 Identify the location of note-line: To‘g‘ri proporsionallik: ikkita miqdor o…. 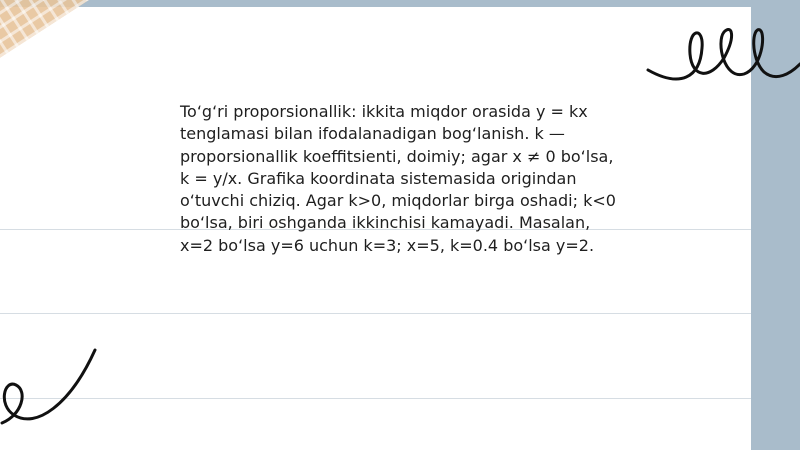
(384, 111).